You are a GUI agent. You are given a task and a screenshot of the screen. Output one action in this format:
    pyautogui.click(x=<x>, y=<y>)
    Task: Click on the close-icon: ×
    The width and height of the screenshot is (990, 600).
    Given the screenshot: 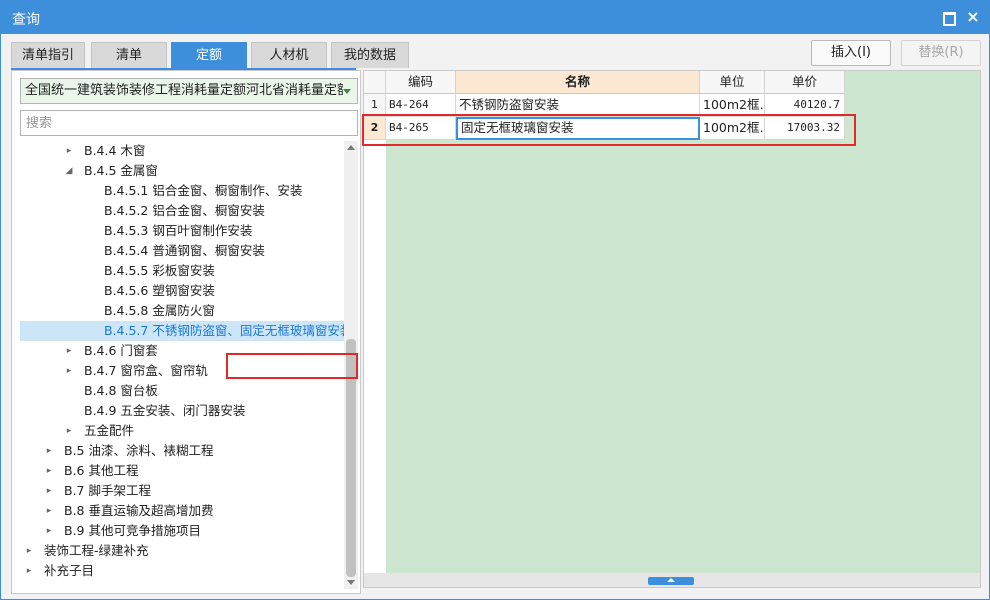 What is the action you would take?
    pyautogui.click(x=973, y=17)
    